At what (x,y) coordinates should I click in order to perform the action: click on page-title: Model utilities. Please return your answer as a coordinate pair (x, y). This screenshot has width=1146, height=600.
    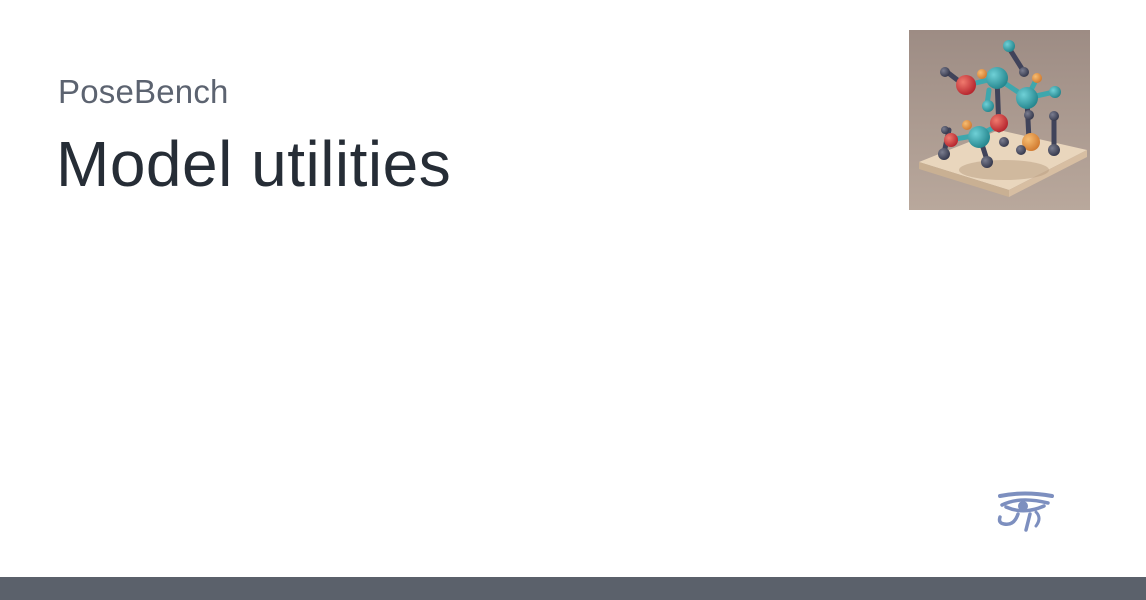
    Looking at the image, I should click on (254, 164).